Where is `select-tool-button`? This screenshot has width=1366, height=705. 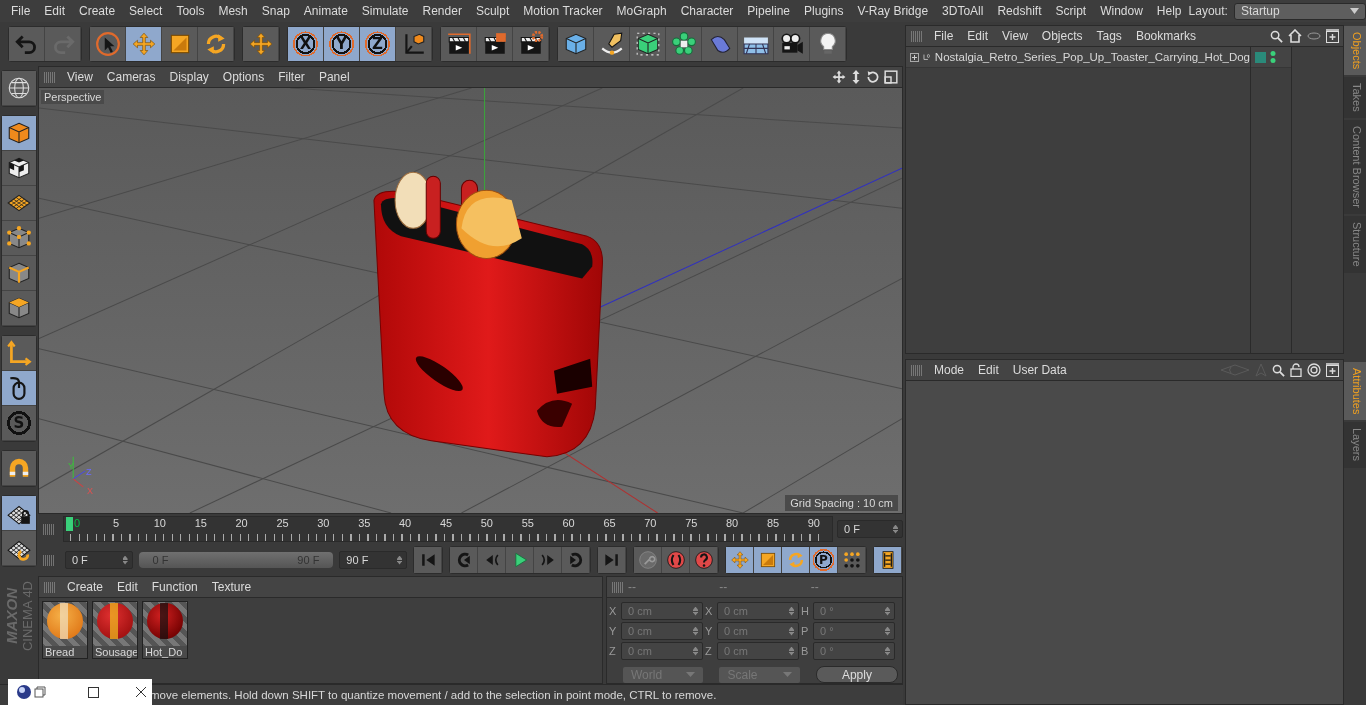
select-tool-button is located at coordinates (108, 44).